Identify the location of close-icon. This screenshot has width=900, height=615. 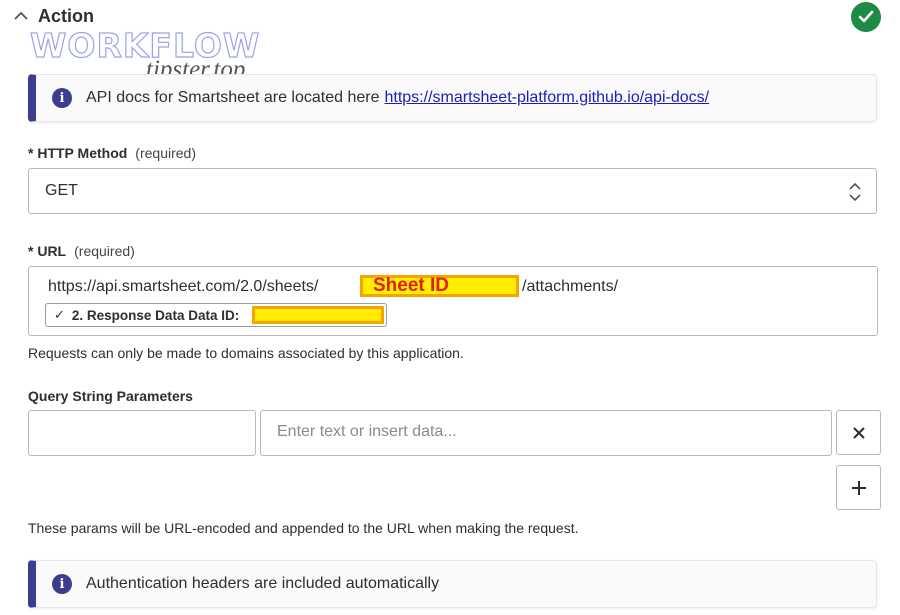
(858, 432).